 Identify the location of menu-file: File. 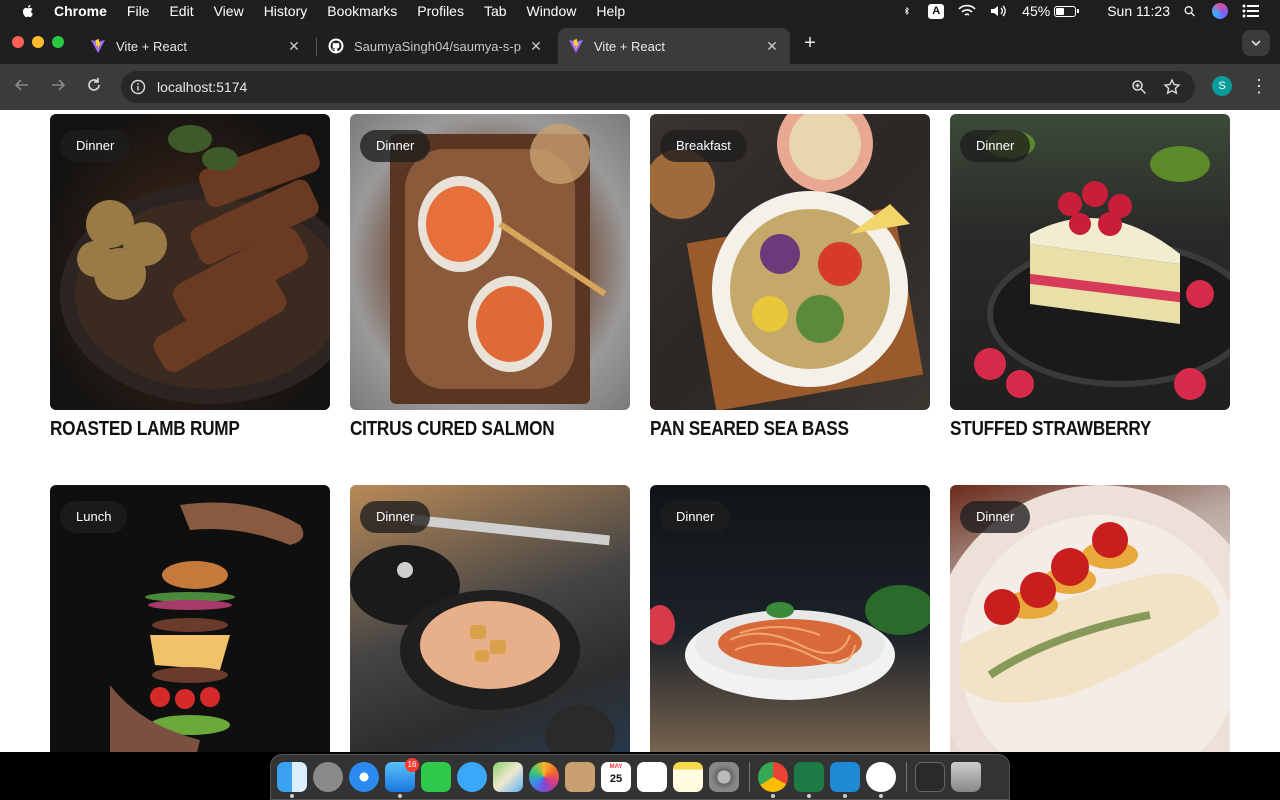
(138, 11).